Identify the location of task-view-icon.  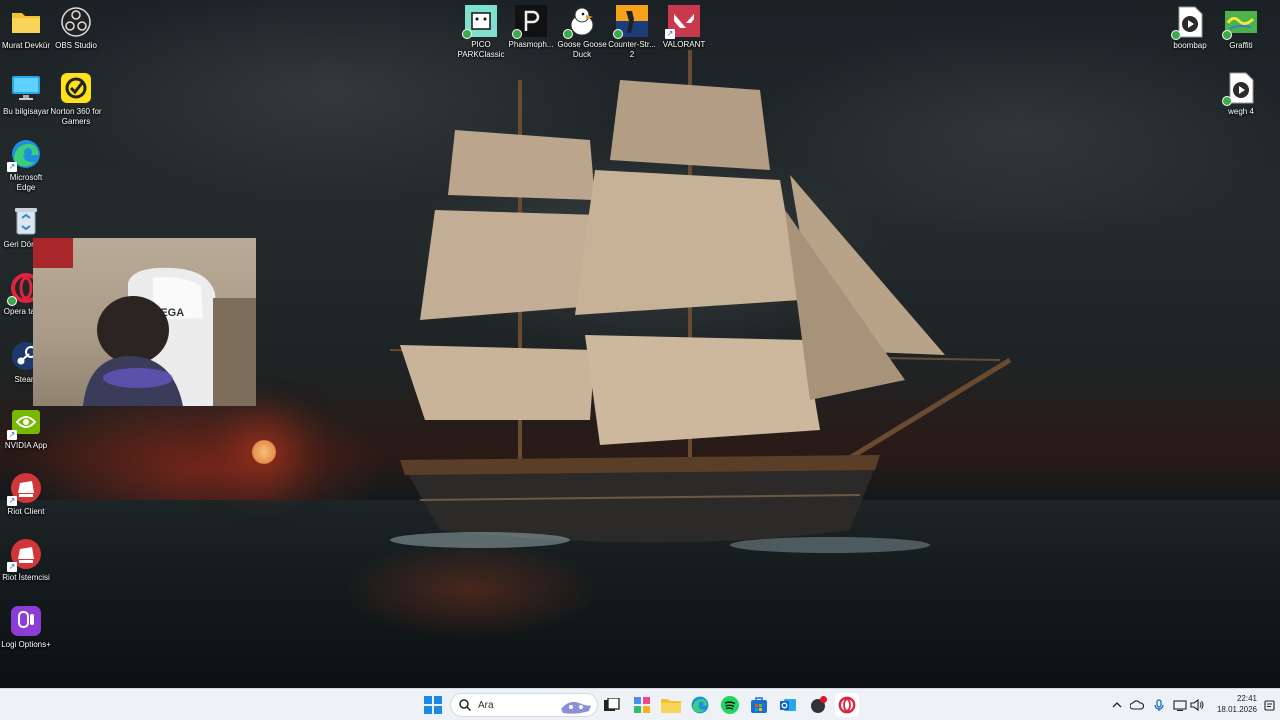
(612, 704).